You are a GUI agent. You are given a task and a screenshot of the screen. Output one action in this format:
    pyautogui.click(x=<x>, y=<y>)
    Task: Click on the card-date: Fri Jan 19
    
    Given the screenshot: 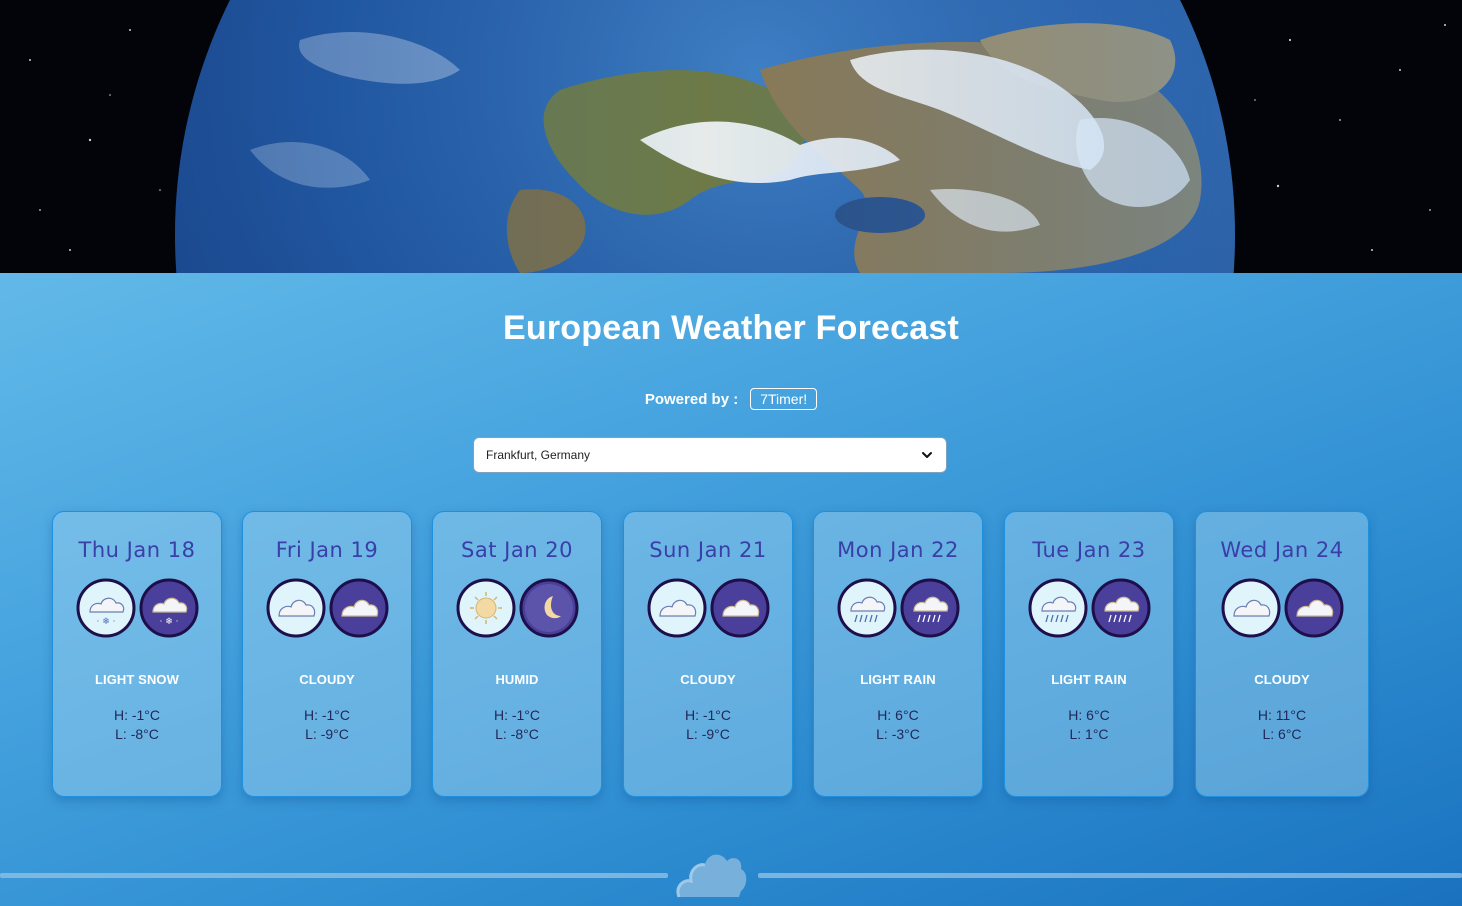 What is the action you would take?
    pyautogui.click(x=327, y=550)
    